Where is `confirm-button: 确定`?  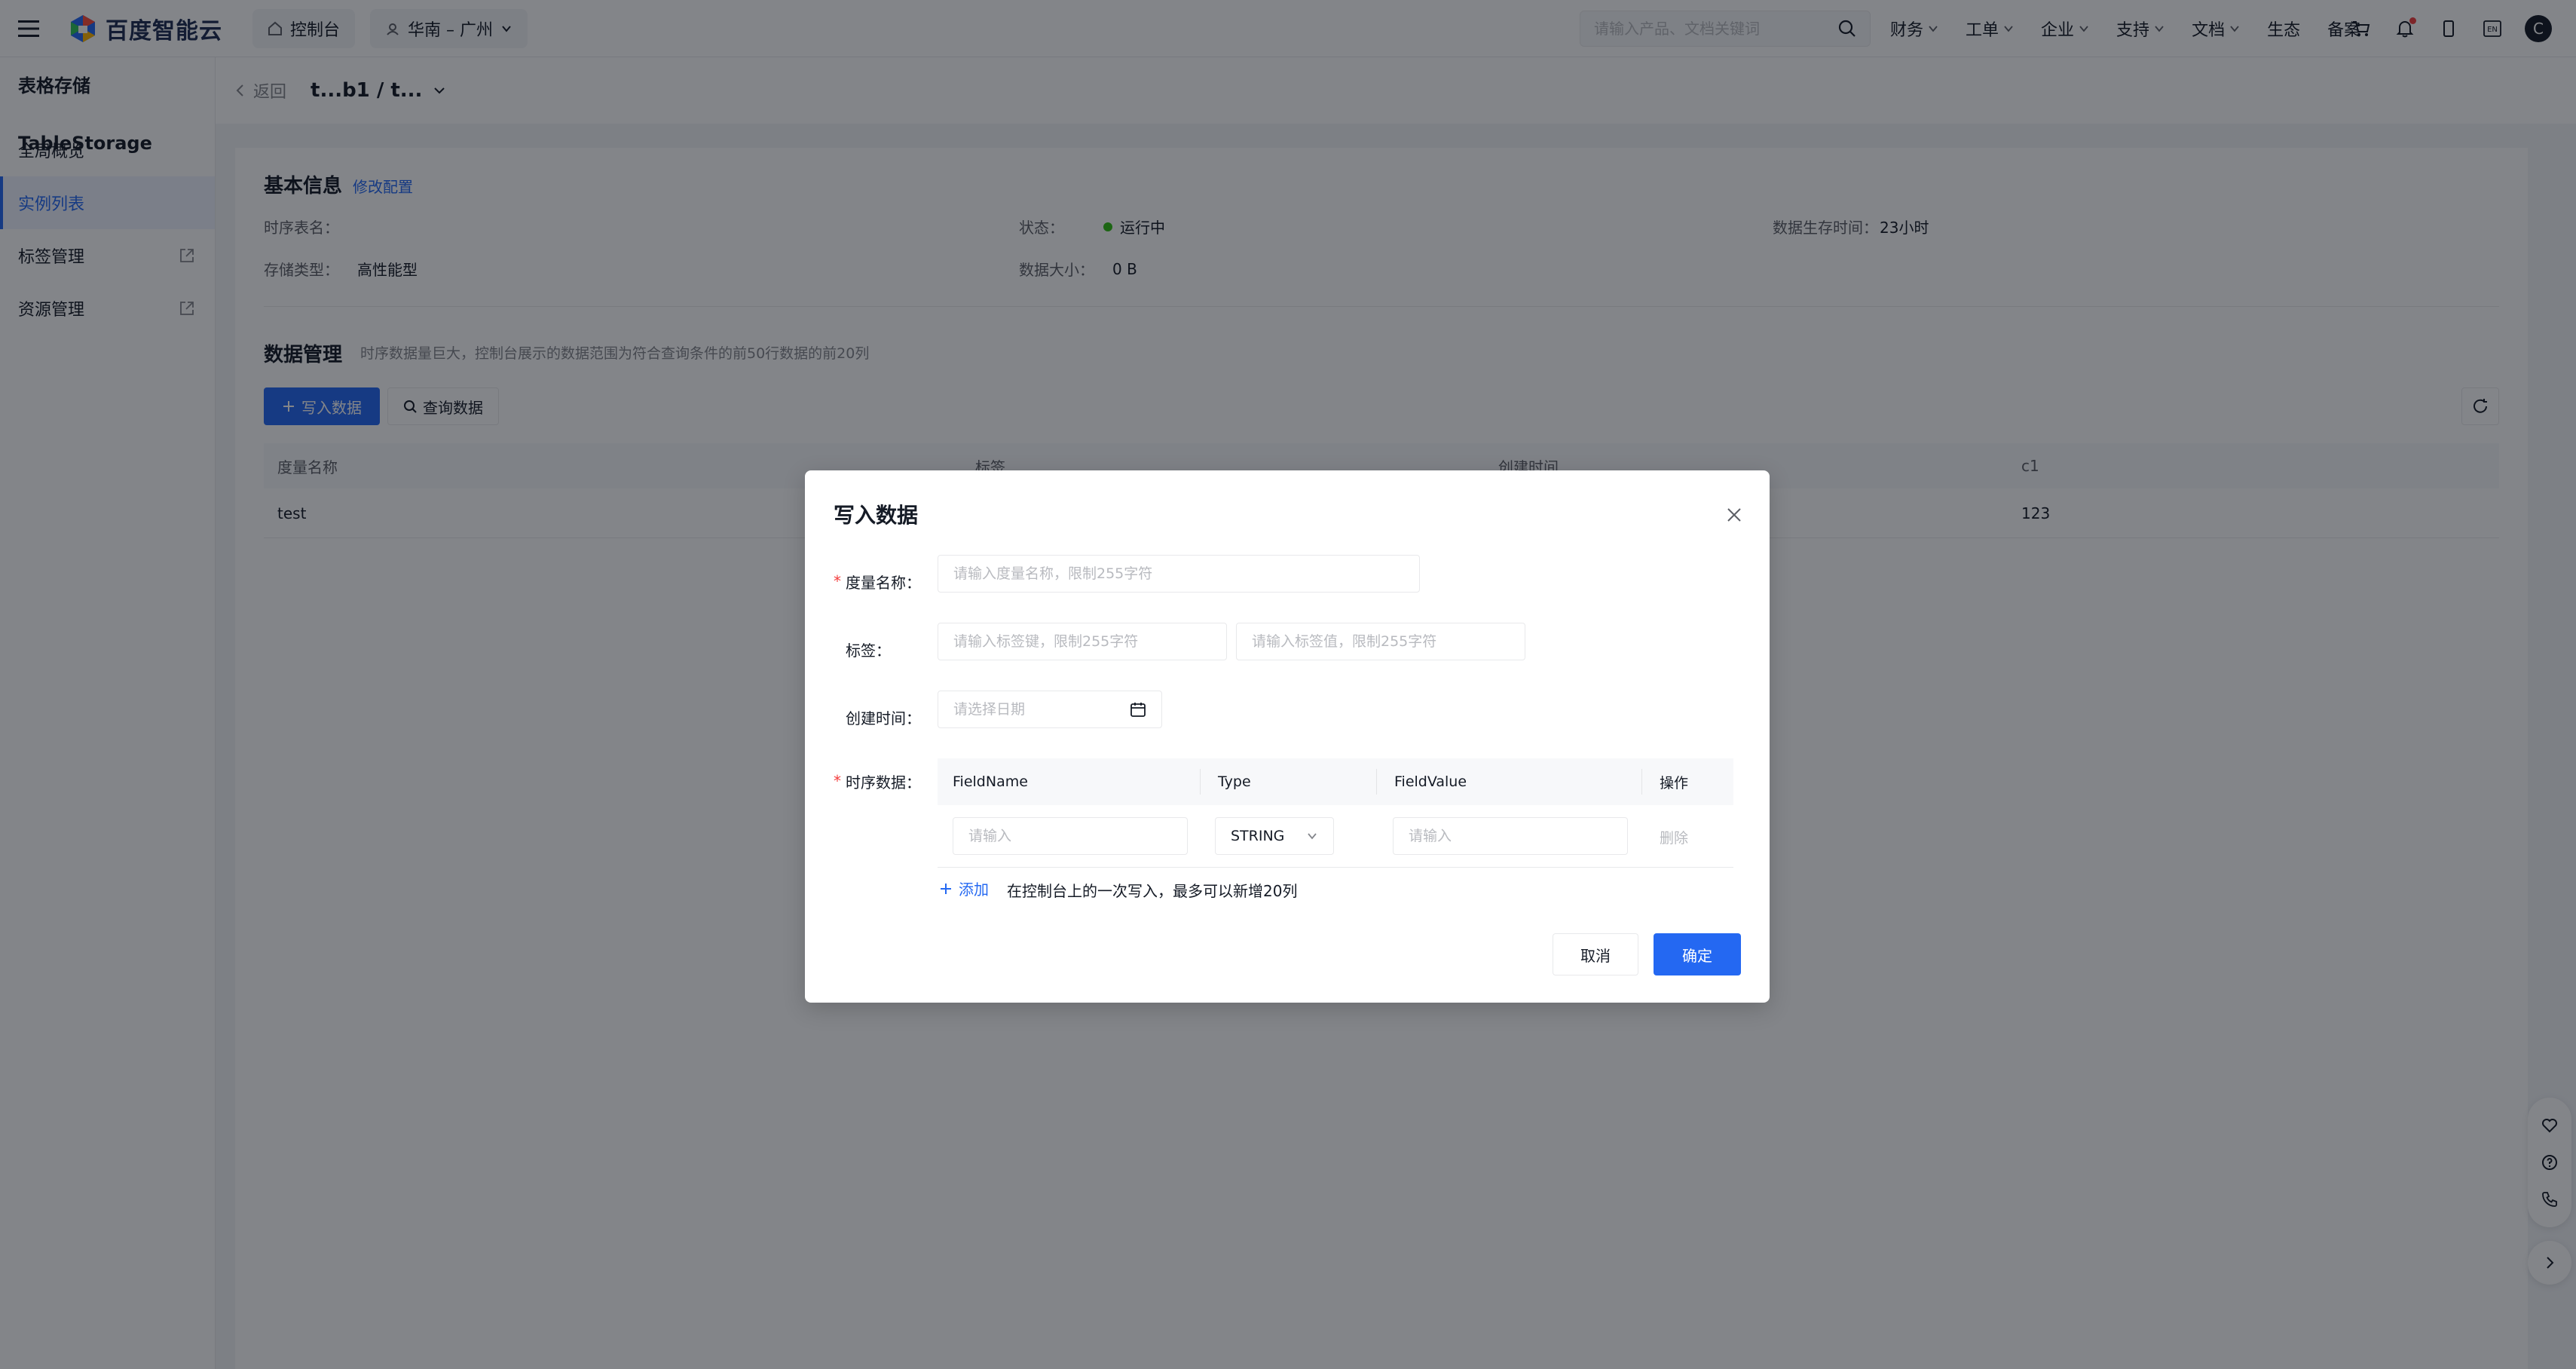
confirm-button: 确定 is located at coordinates (1697, 954).